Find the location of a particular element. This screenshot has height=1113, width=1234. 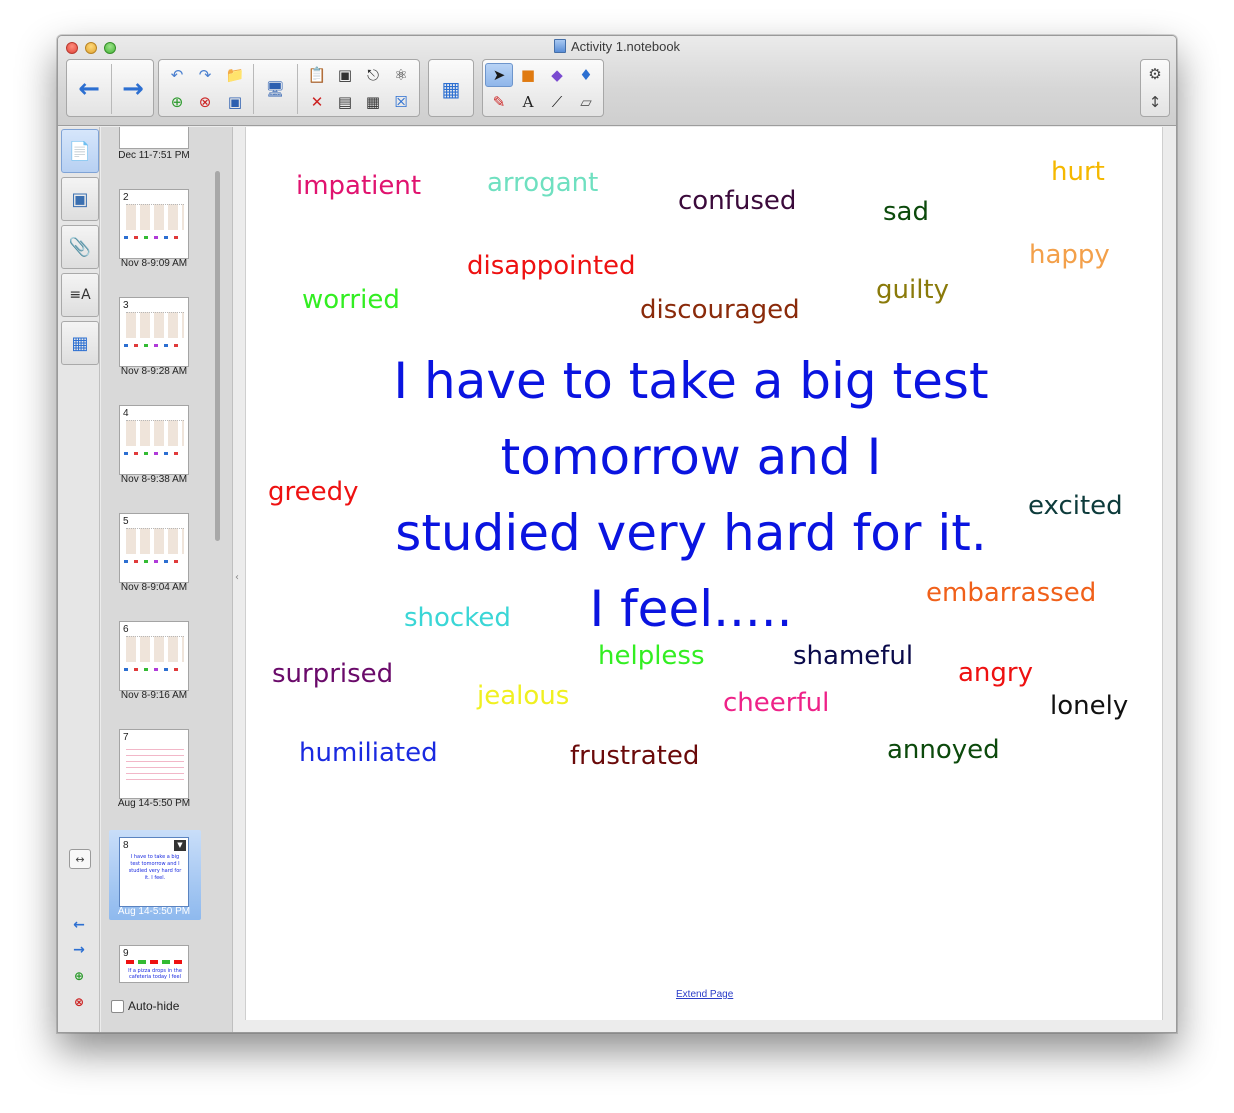

emotion-word: arrogant is located at coordinates (542, 183).